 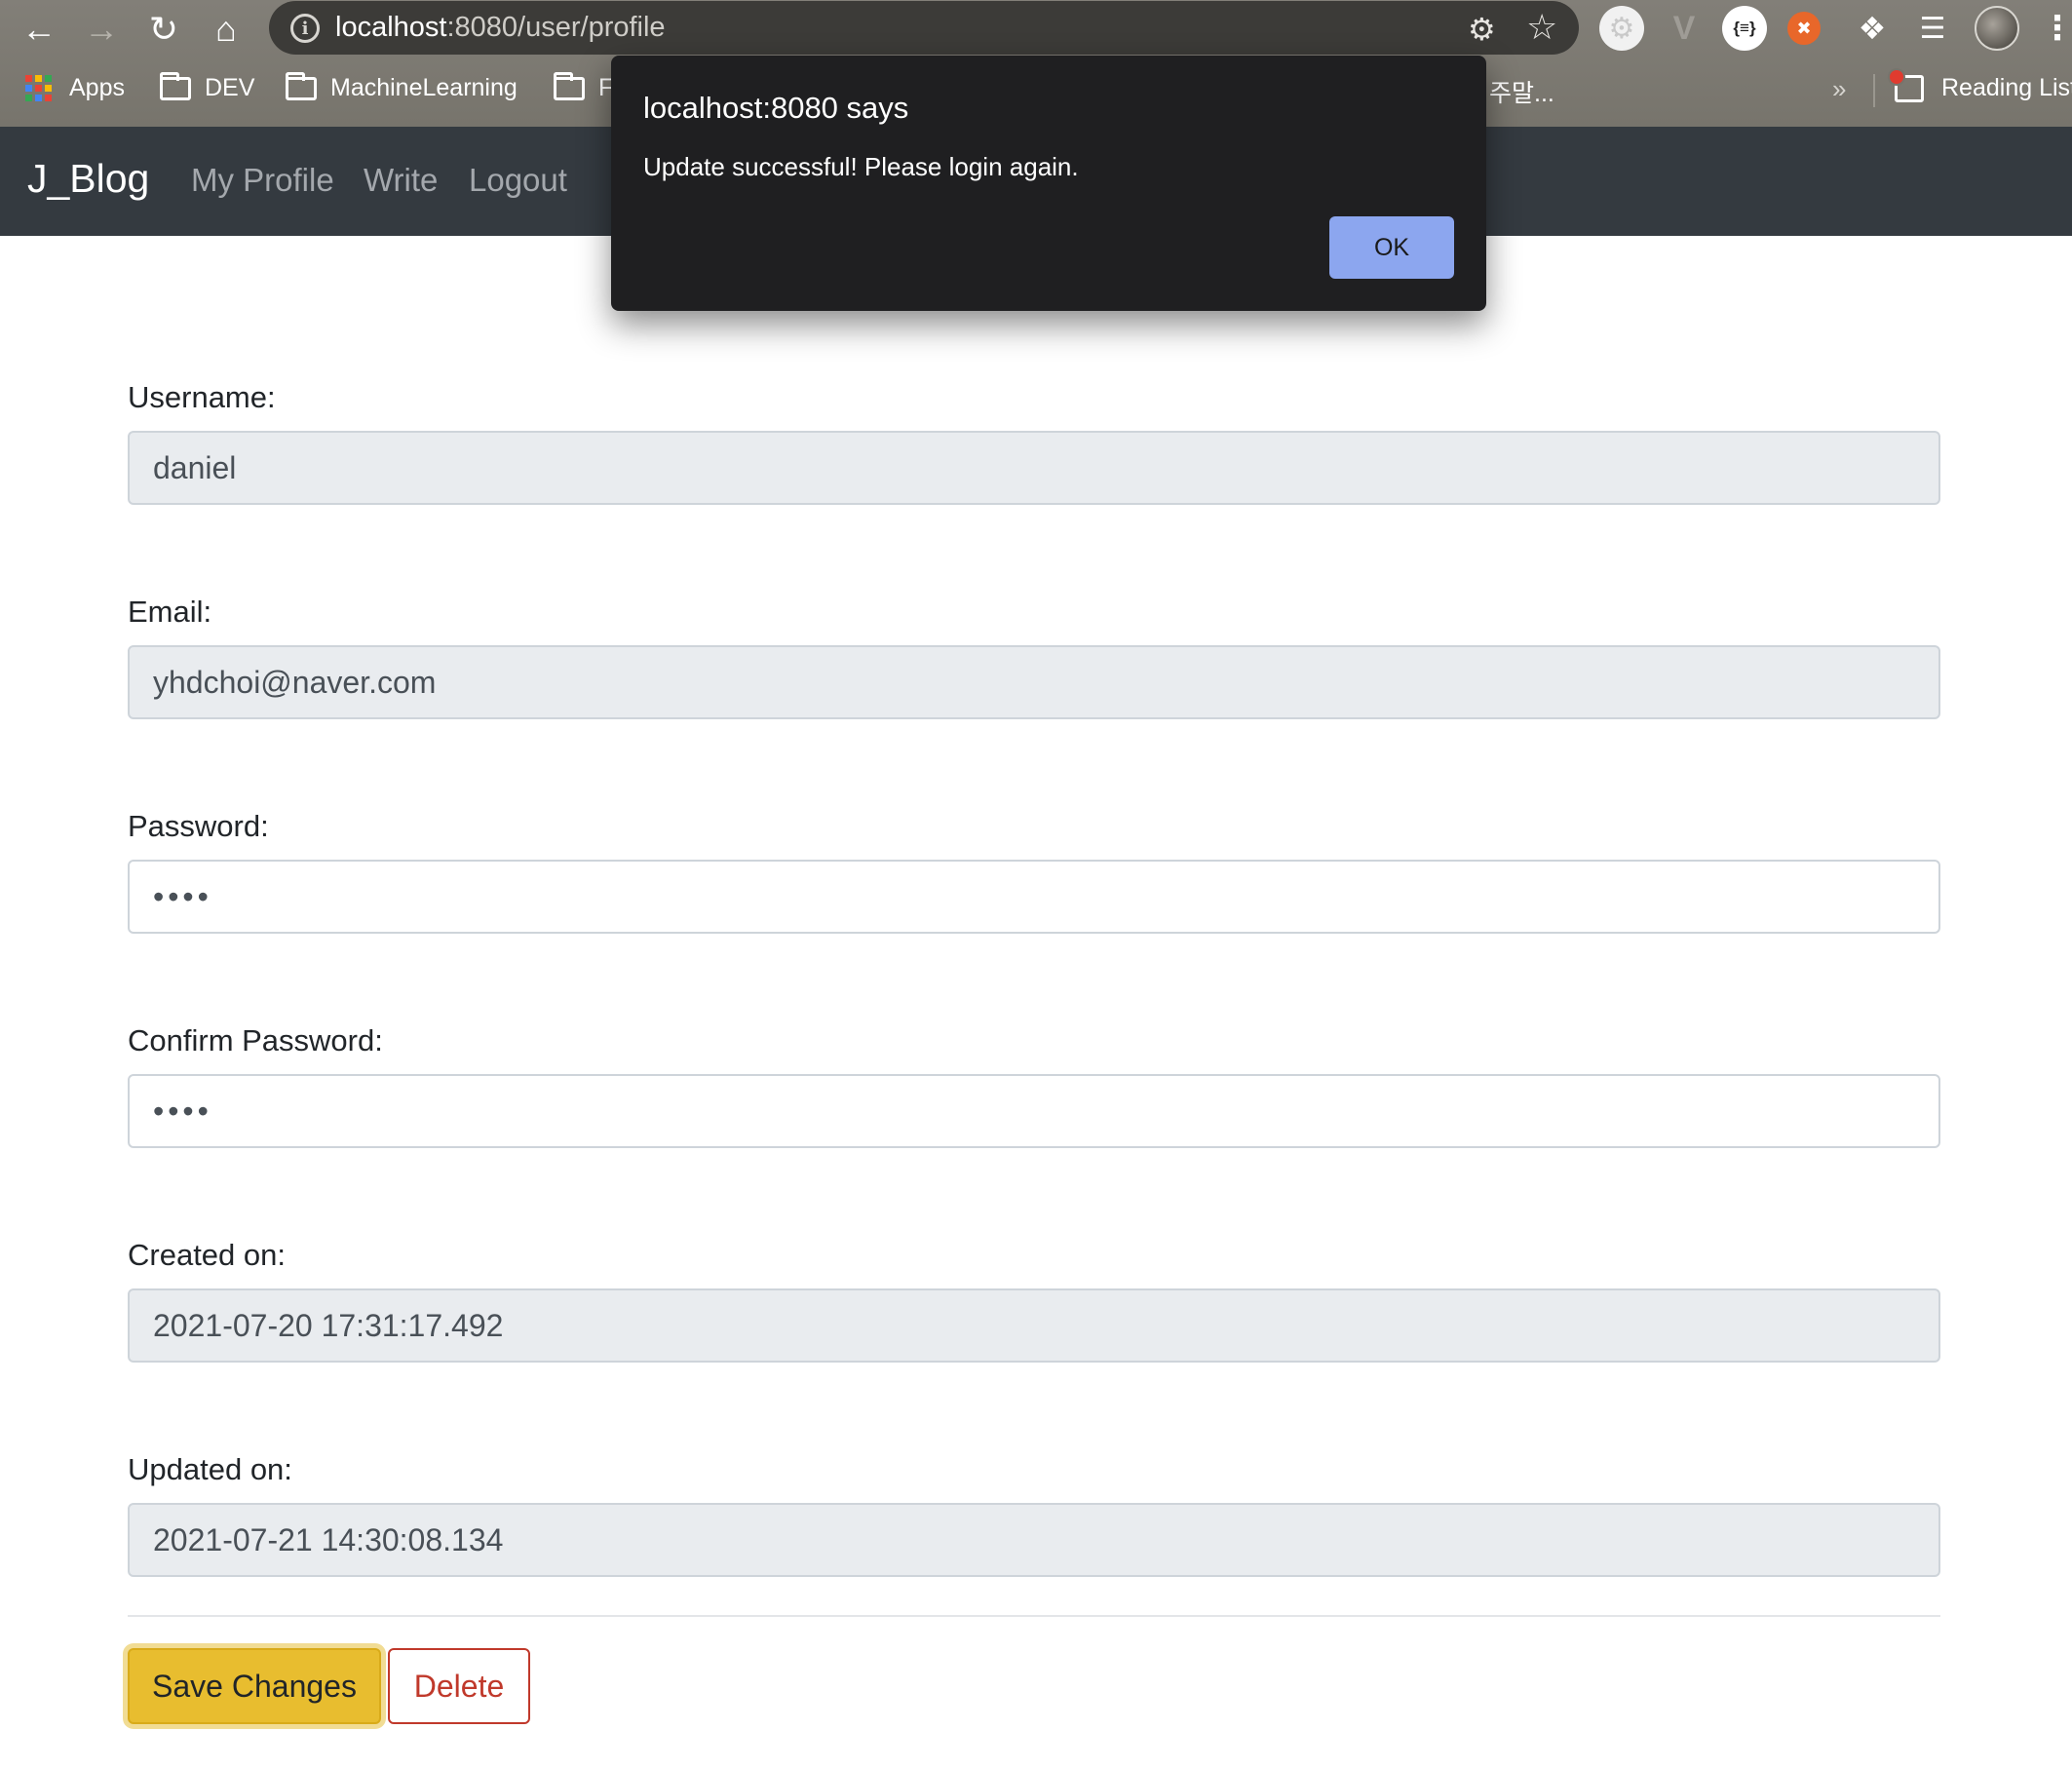 I want to click on created-on-label: Created on:, so click(x=207, y=1255).